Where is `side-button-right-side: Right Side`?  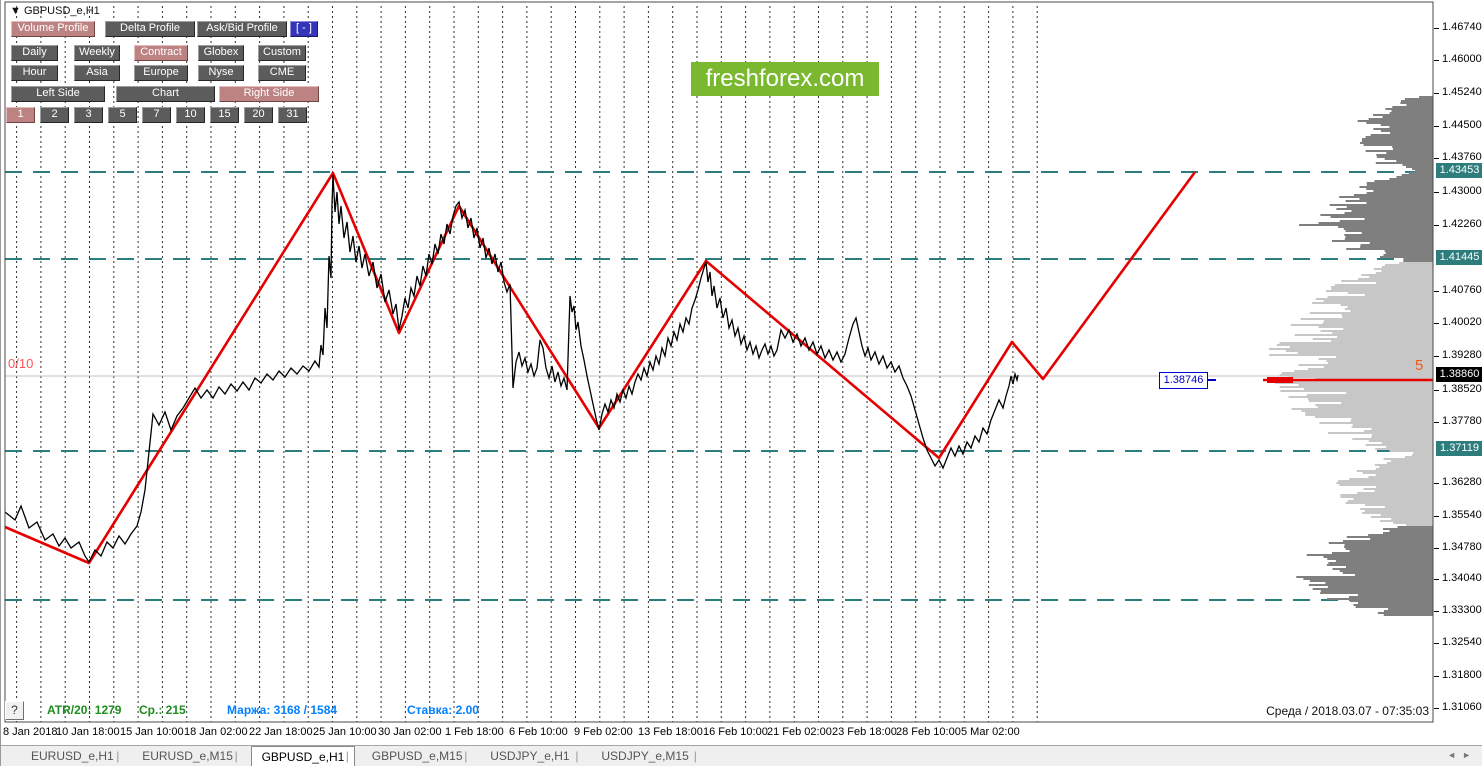
side-button-right-side: Right Side is located at coordinates (269, 94).